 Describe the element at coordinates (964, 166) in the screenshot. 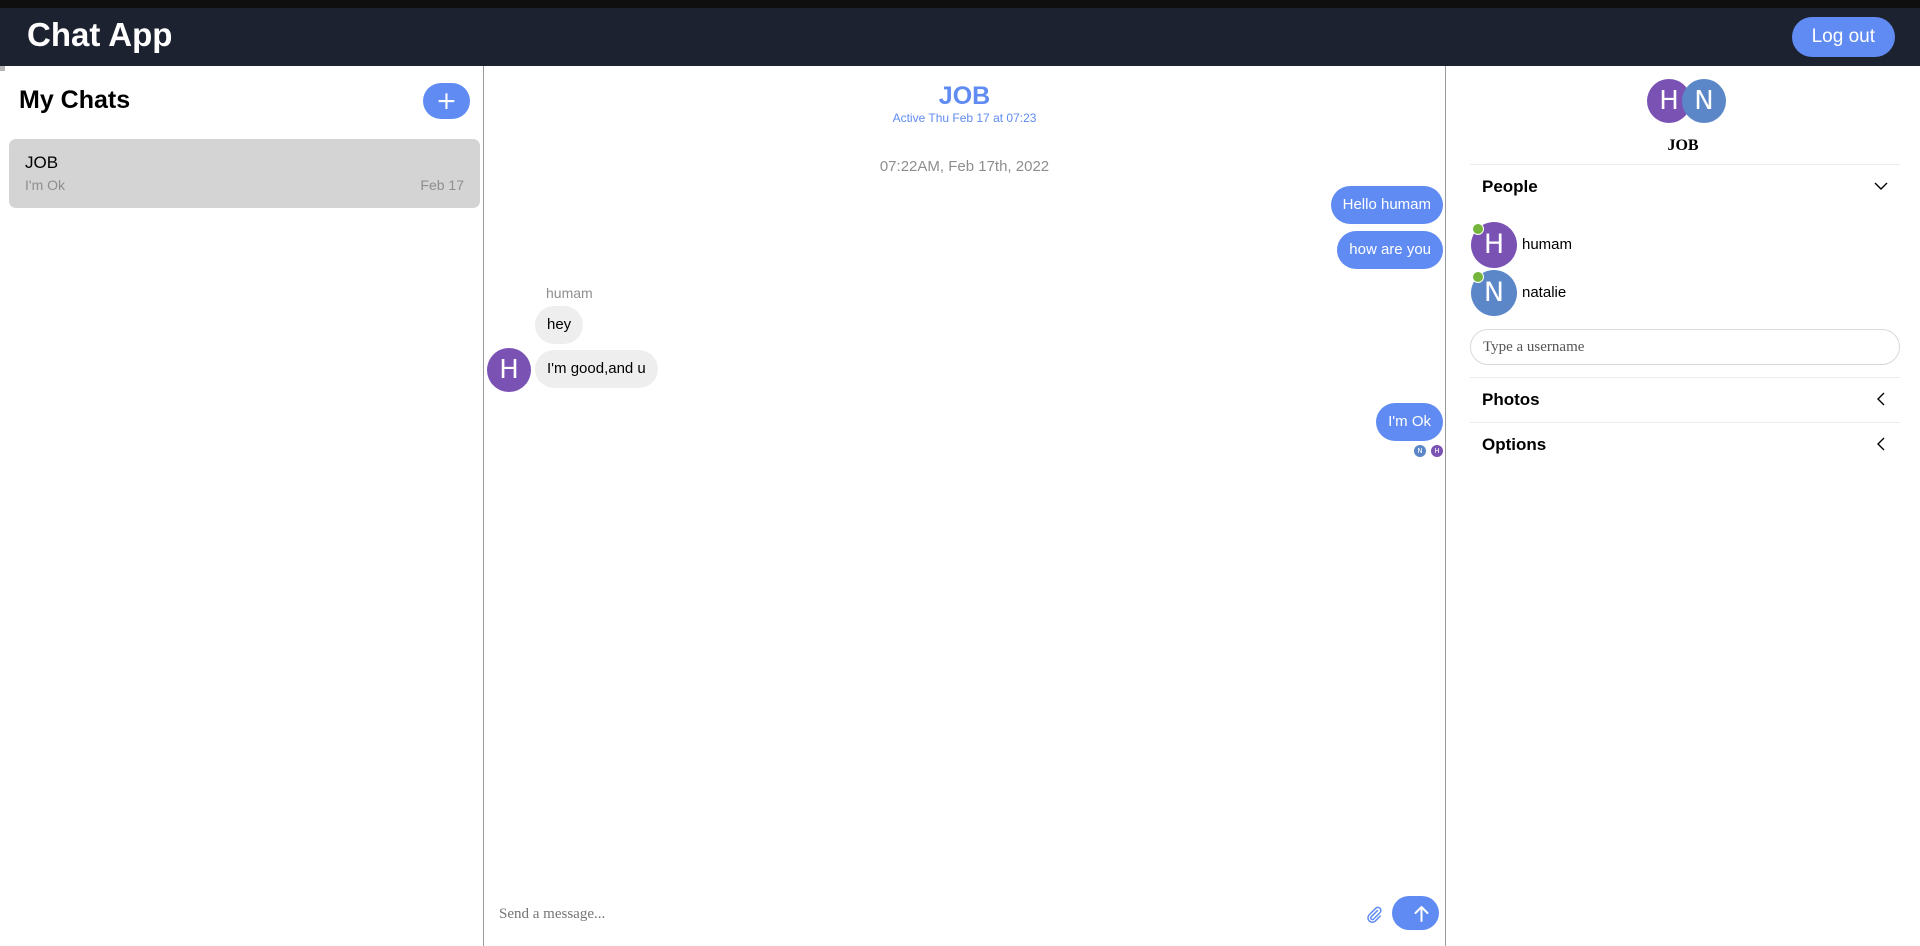

I see `message-timestamp: 07:22AM, Feb 17th, 2022` at that location.